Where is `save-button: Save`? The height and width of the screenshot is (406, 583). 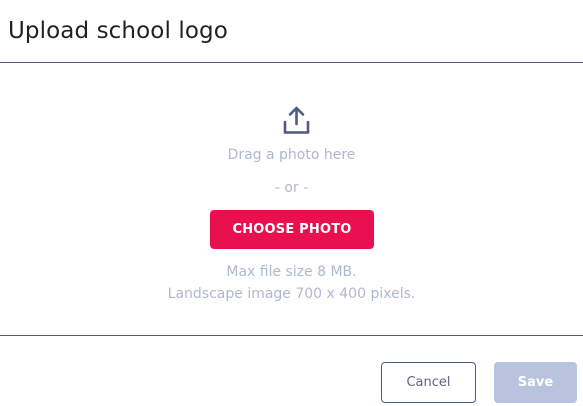
save-button: Save is located at coordinates (535, 382).